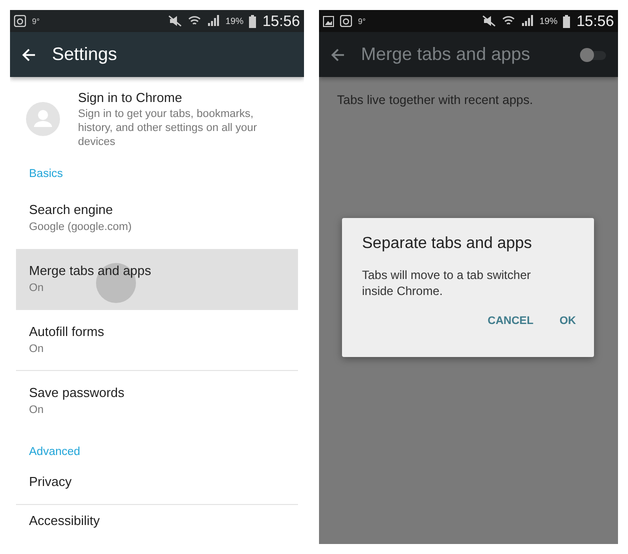 The width and height of the screenshot is (628, 554). I want to click on item-summary: Google (google.com), so click(81, 227).